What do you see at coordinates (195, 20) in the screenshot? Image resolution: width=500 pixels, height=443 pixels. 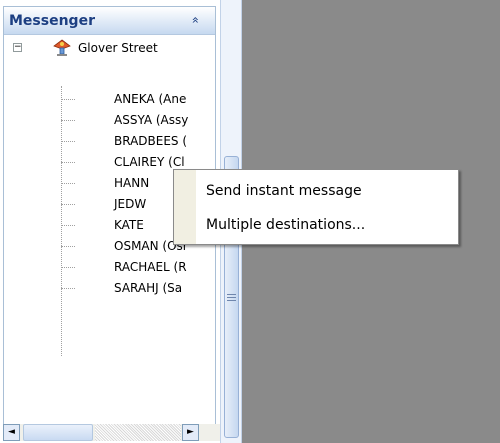 I see `collapse-chevron-icon: »` at bounding box center [195, 20].